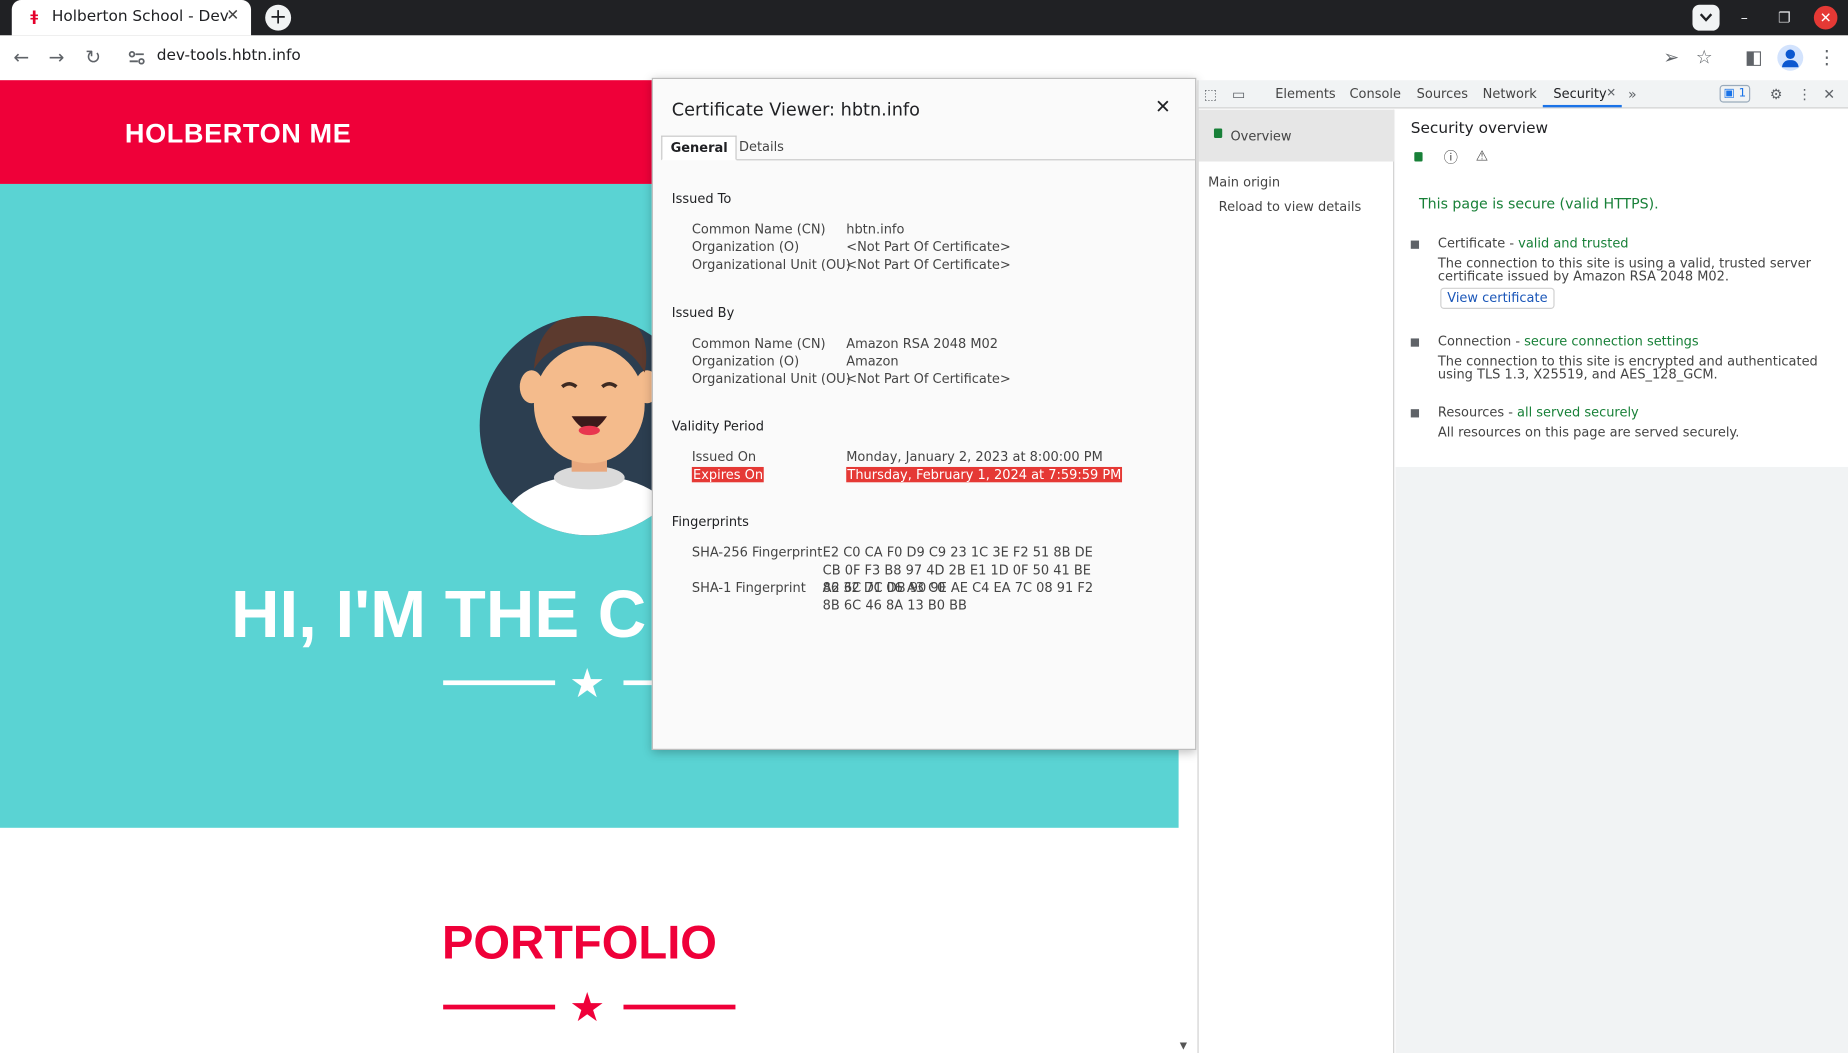 This screenshot has width=1848, height=1053. Describe the element at coordinates (587, 1008) in the screenshot. I see `portfolio-star-icon: ★` at that location.